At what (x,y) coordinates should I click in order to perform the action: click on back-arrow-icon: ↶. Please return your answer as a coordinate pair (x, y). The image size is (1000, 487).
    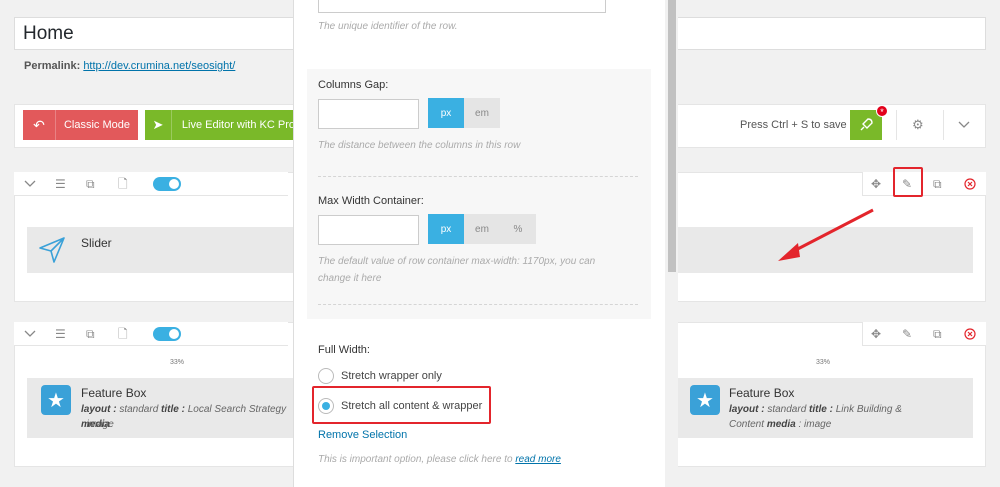
    Looking at the image, I should click on (39, 124).